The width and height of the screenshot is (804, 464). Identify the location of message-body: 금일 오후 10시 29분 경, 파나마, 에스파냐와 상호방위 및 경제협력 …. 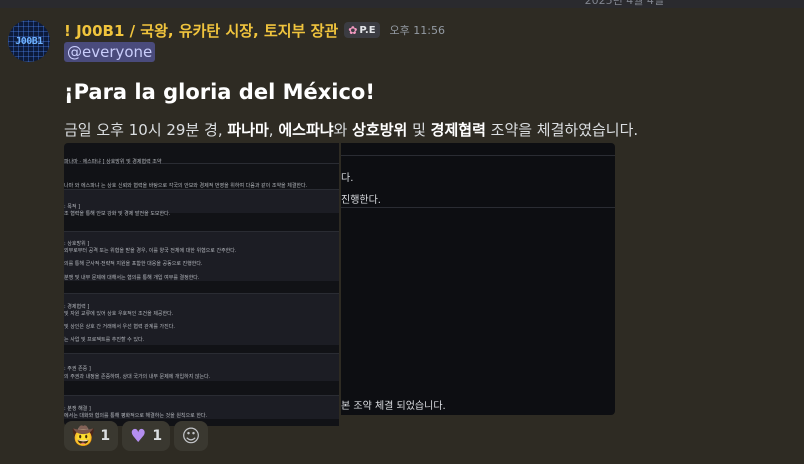
(351, 129).